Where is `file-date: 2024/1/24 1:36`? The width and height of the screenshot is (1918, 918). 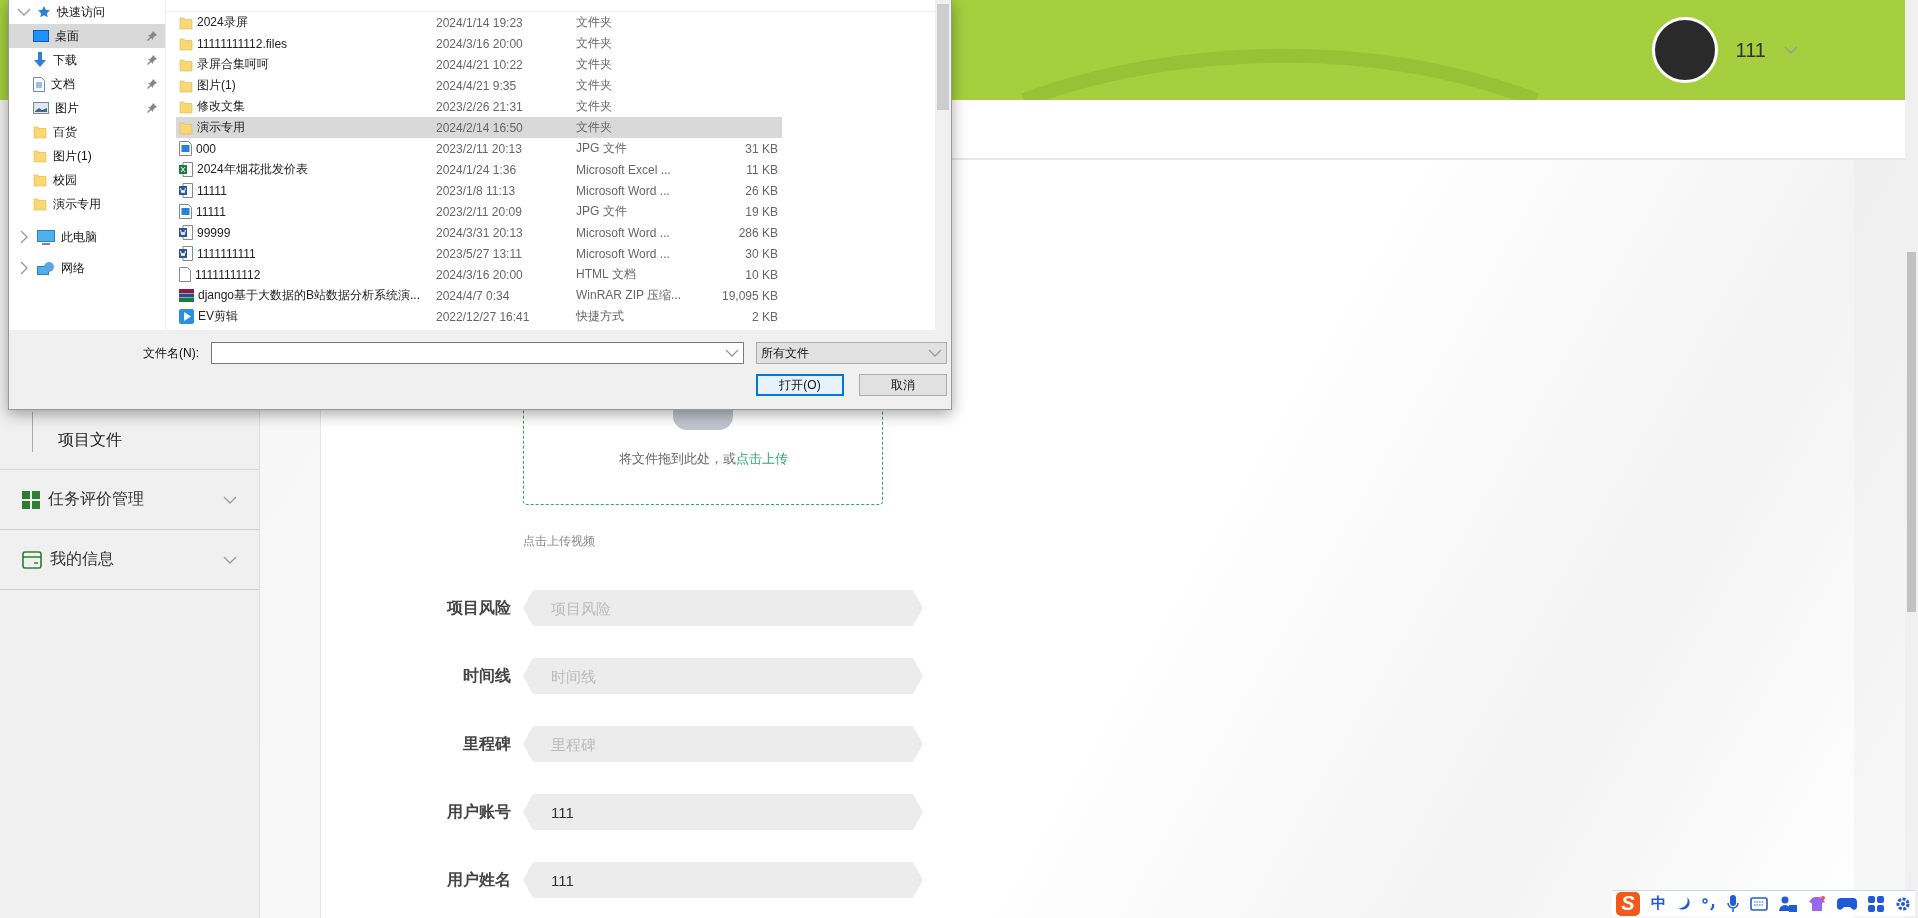 file-date: 2024/1/24 1:36 is located at coordinates (477, 169).